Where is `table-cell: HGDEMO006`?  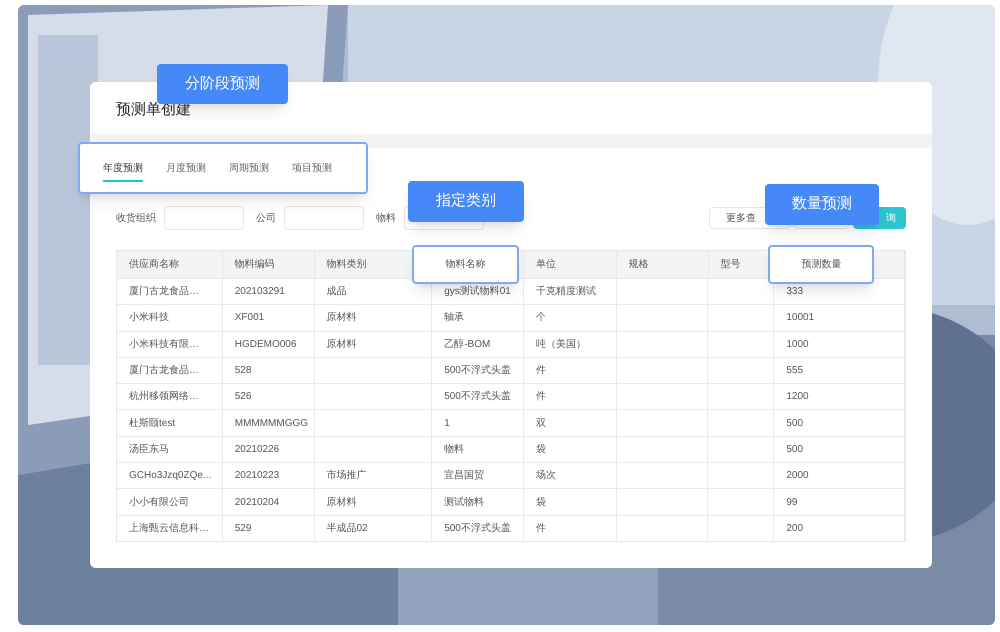 table-cell: HGDEMO006 is located at coordinates (268, 344).